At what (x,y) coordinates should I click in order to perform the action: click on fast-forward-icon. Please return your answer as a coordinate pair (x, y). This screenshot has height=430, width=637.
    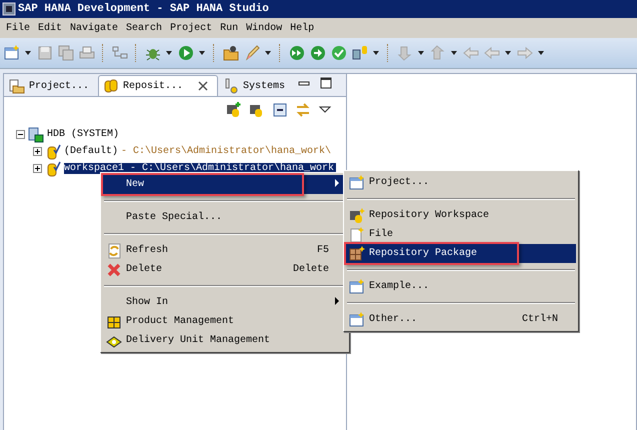
    Looking at the image, I should click on (297, 53).